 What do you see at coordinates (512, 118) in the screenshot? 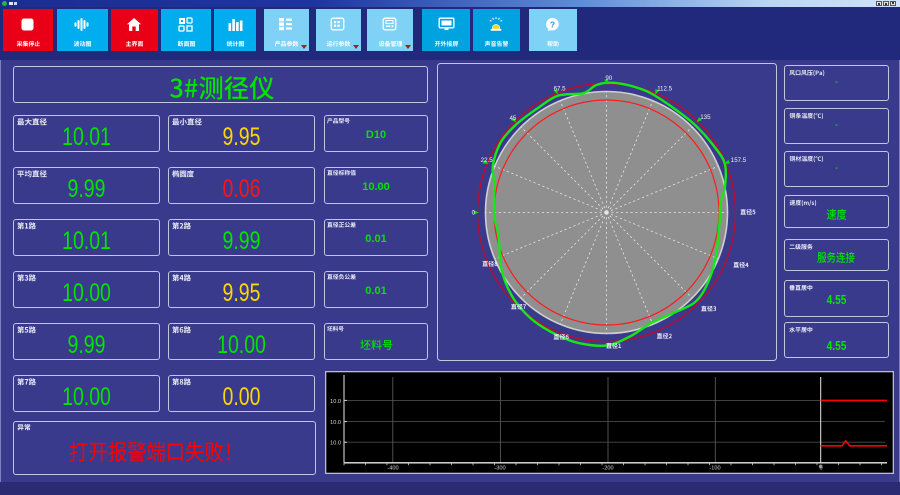
I see `svg-text: 45` at bounding box center [512, 118].